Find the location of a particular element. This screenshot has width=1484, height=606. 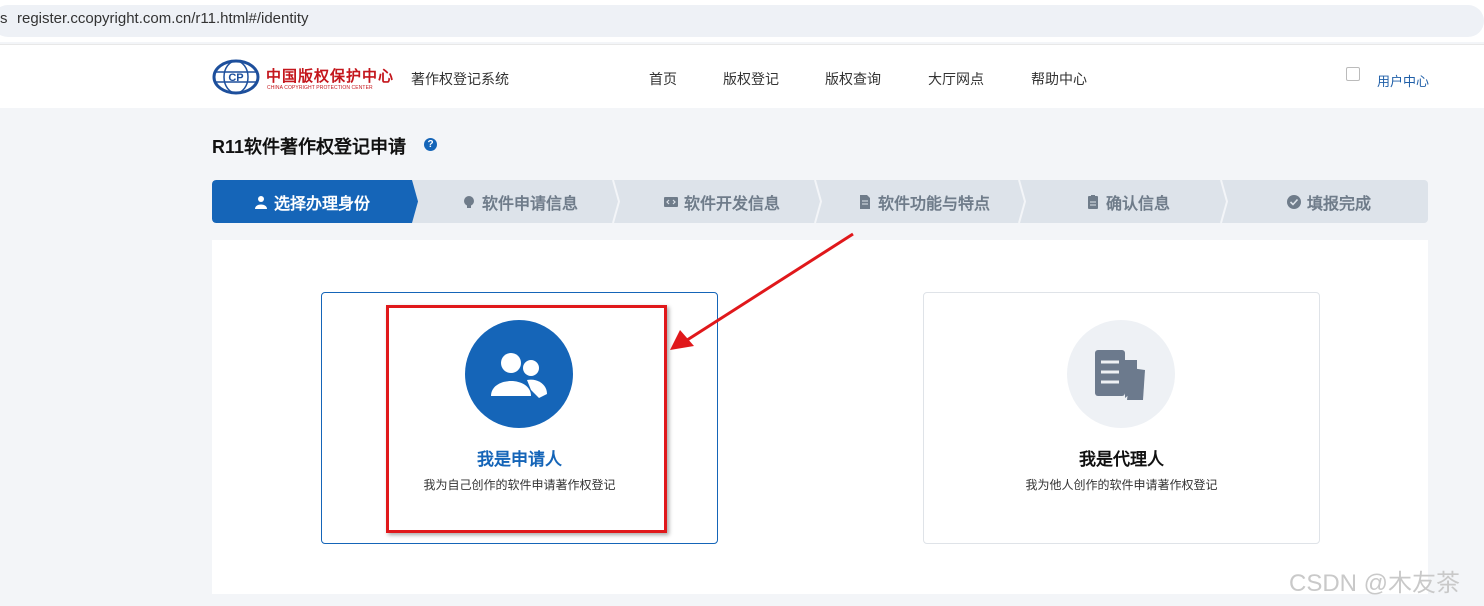

step-select-identity: 选择办理身份 is located at coordinates (312, 201).